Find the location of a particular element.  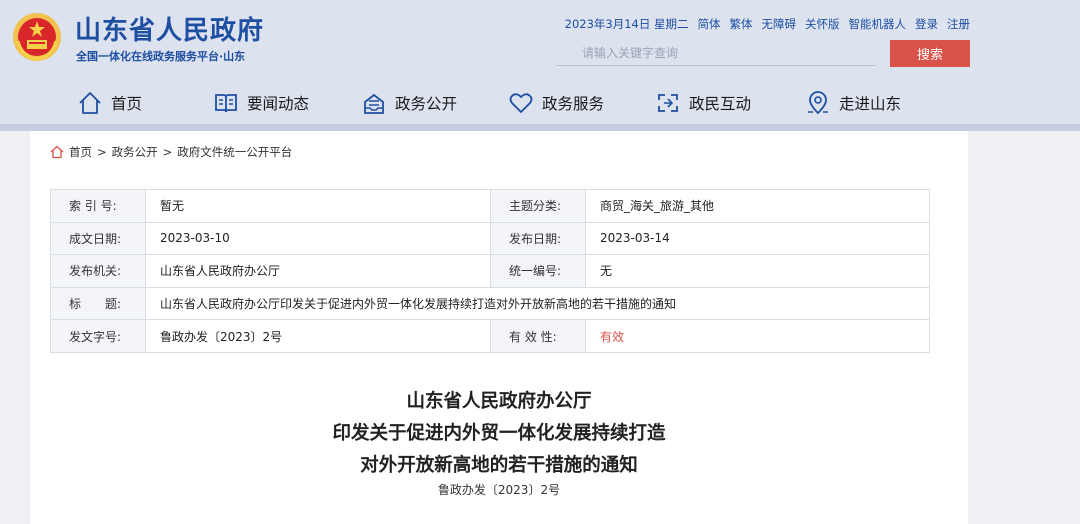

document-title-line-3: 对外开放新高地的若干措施的通知 is located at coordinates (499, 465).